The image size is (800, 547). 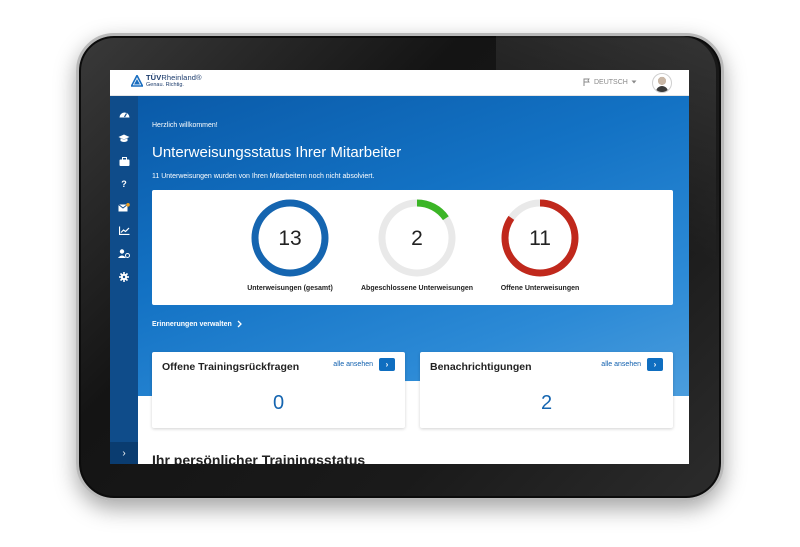 I want to click on user-settings-icon, so click(x=124, y=253).